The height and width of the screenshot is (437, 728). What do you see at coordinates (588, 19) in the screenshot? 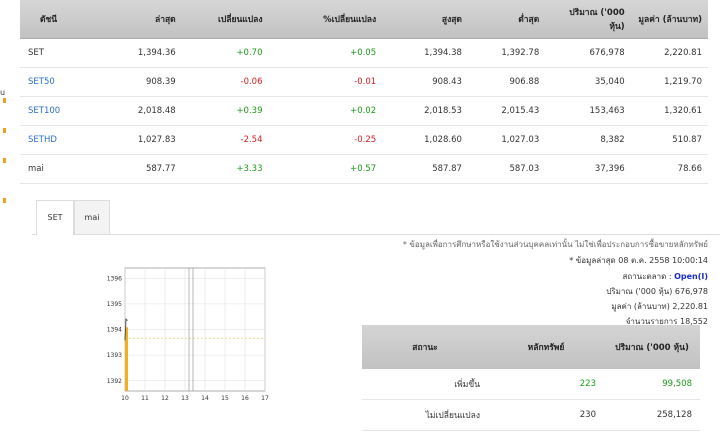
I see `col-volume: ปริมาณ ('000 หุ้น)` at bounding box center [588, 19].